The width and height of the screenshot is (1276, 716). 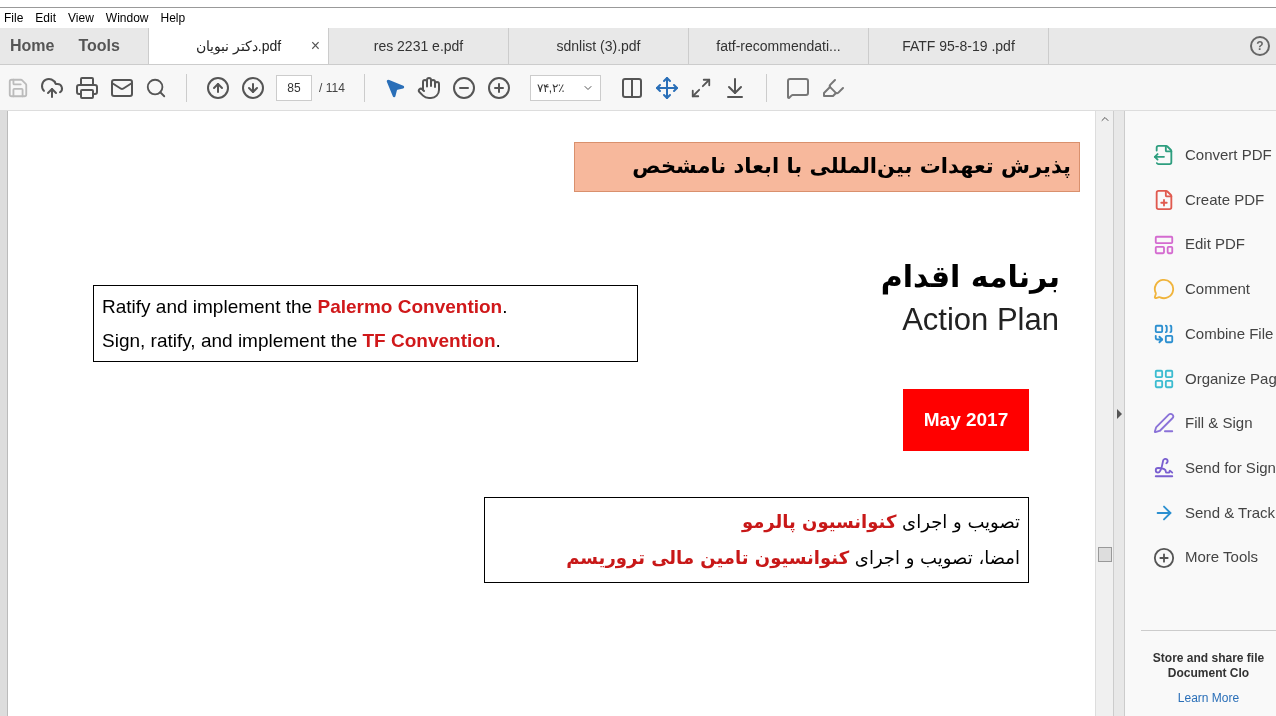 What do you see at coordinates (1214, 245) in the screenshot?
I see `tool-item: Edit PDF` at bounding box center [1214, 245].